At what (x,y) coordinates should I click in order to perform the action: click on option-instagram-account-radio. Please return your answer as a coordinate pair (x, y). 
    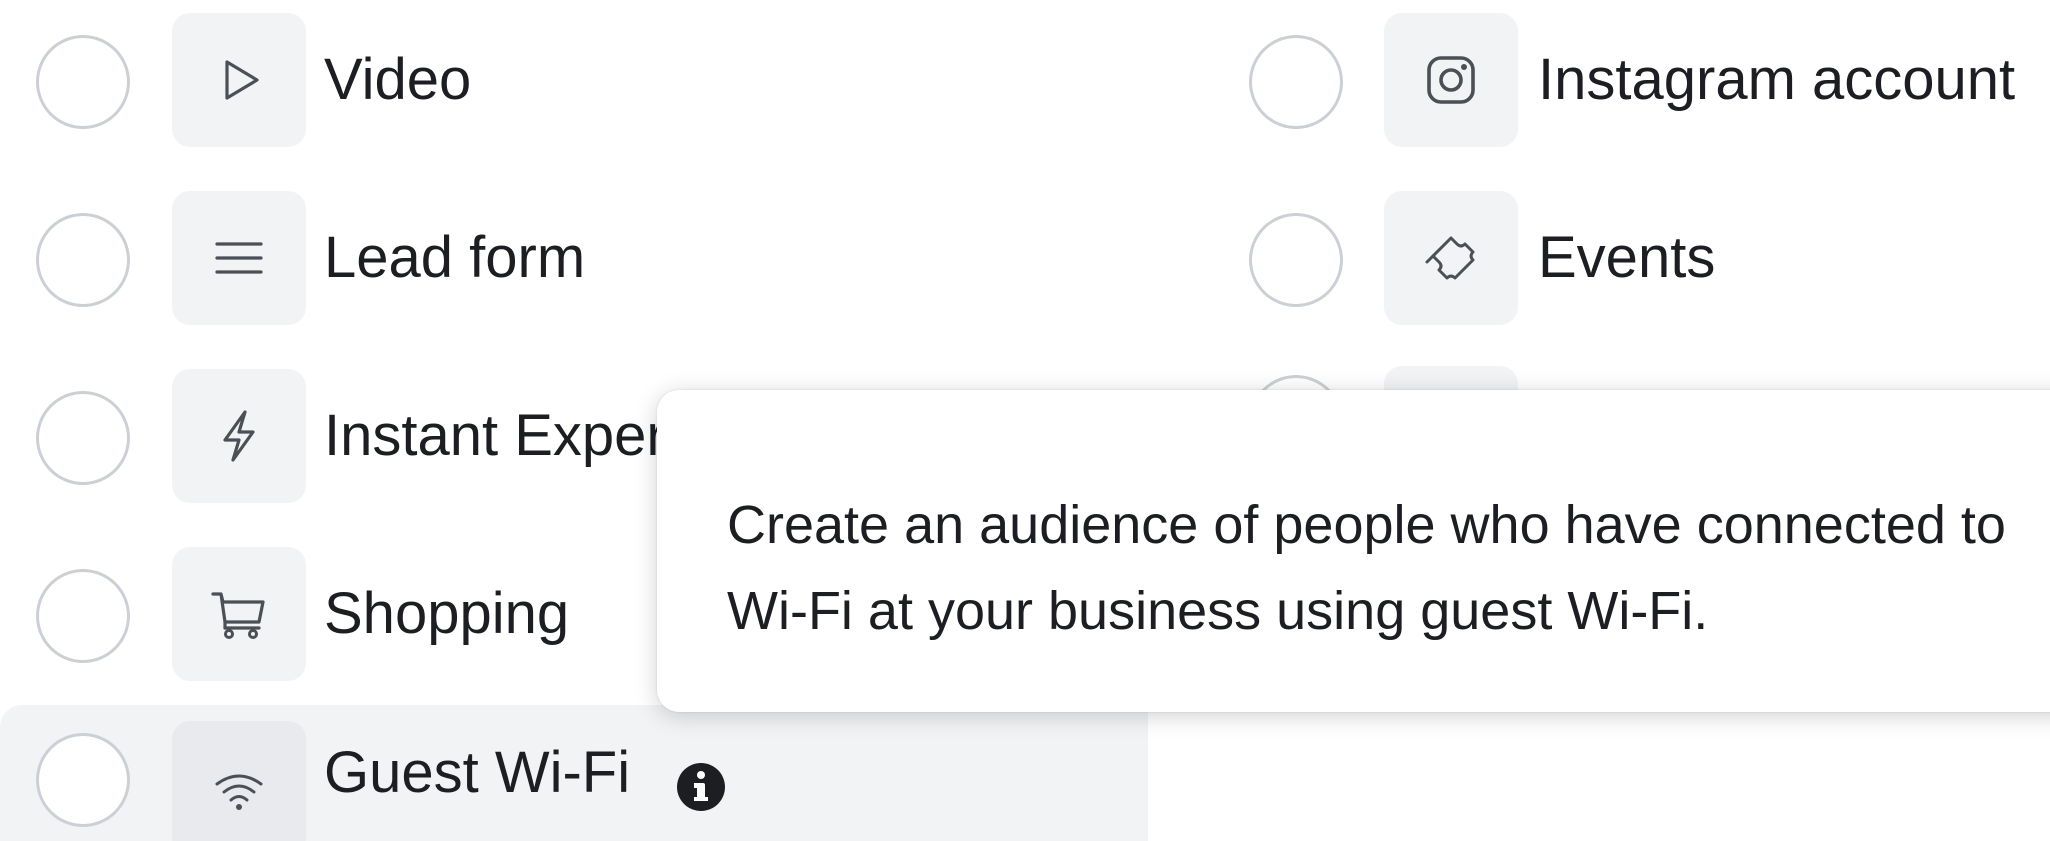
    Looking at the image, I should click on (1296, 82).